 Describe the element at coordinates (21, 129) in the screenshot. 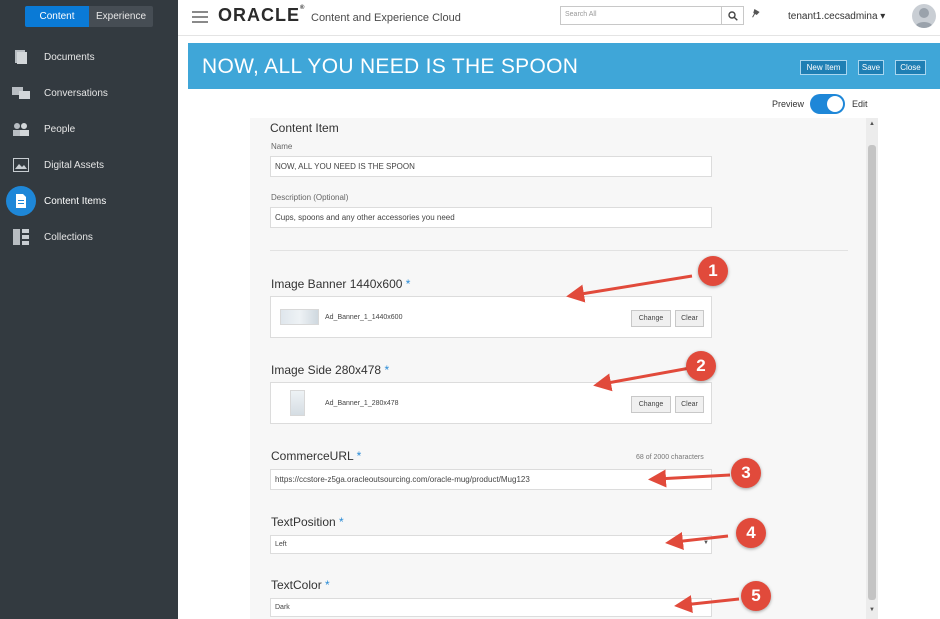

I see `people-icon` at that location.